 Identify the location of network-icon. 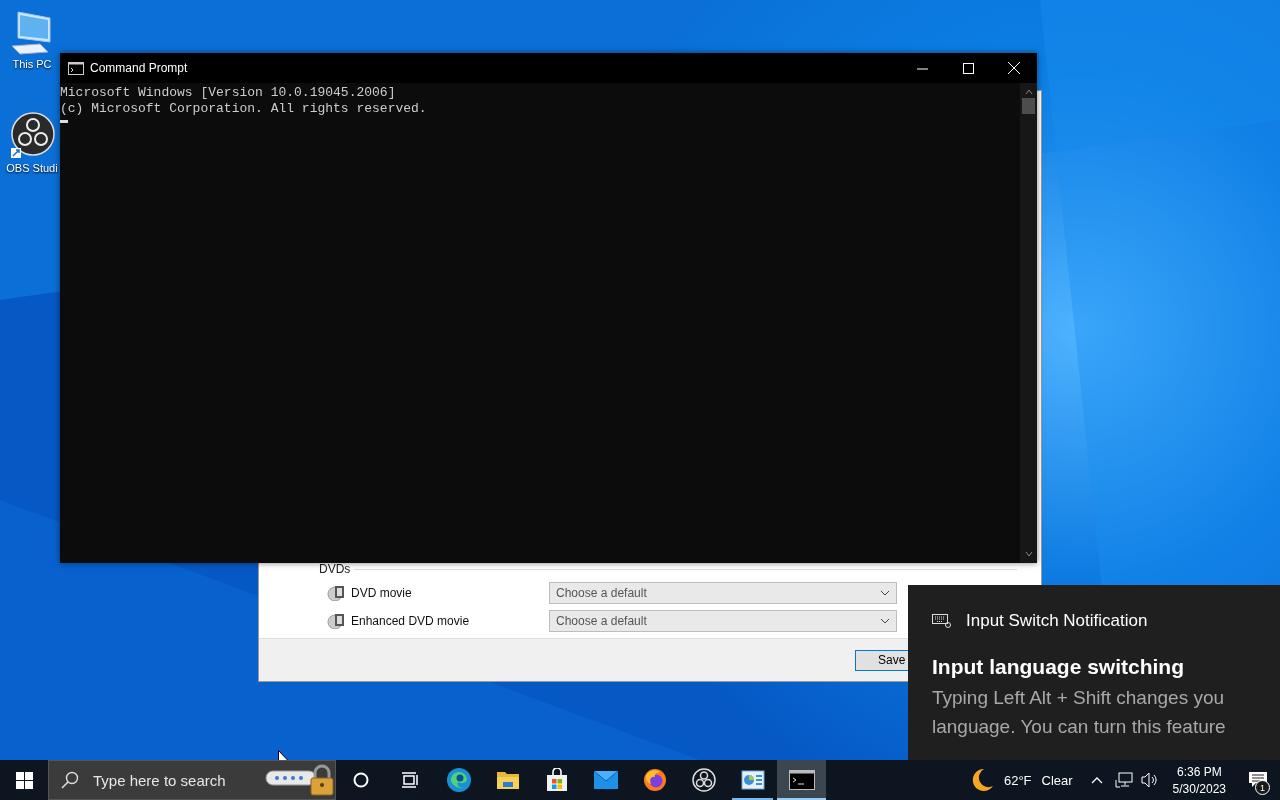
(1123, 780).